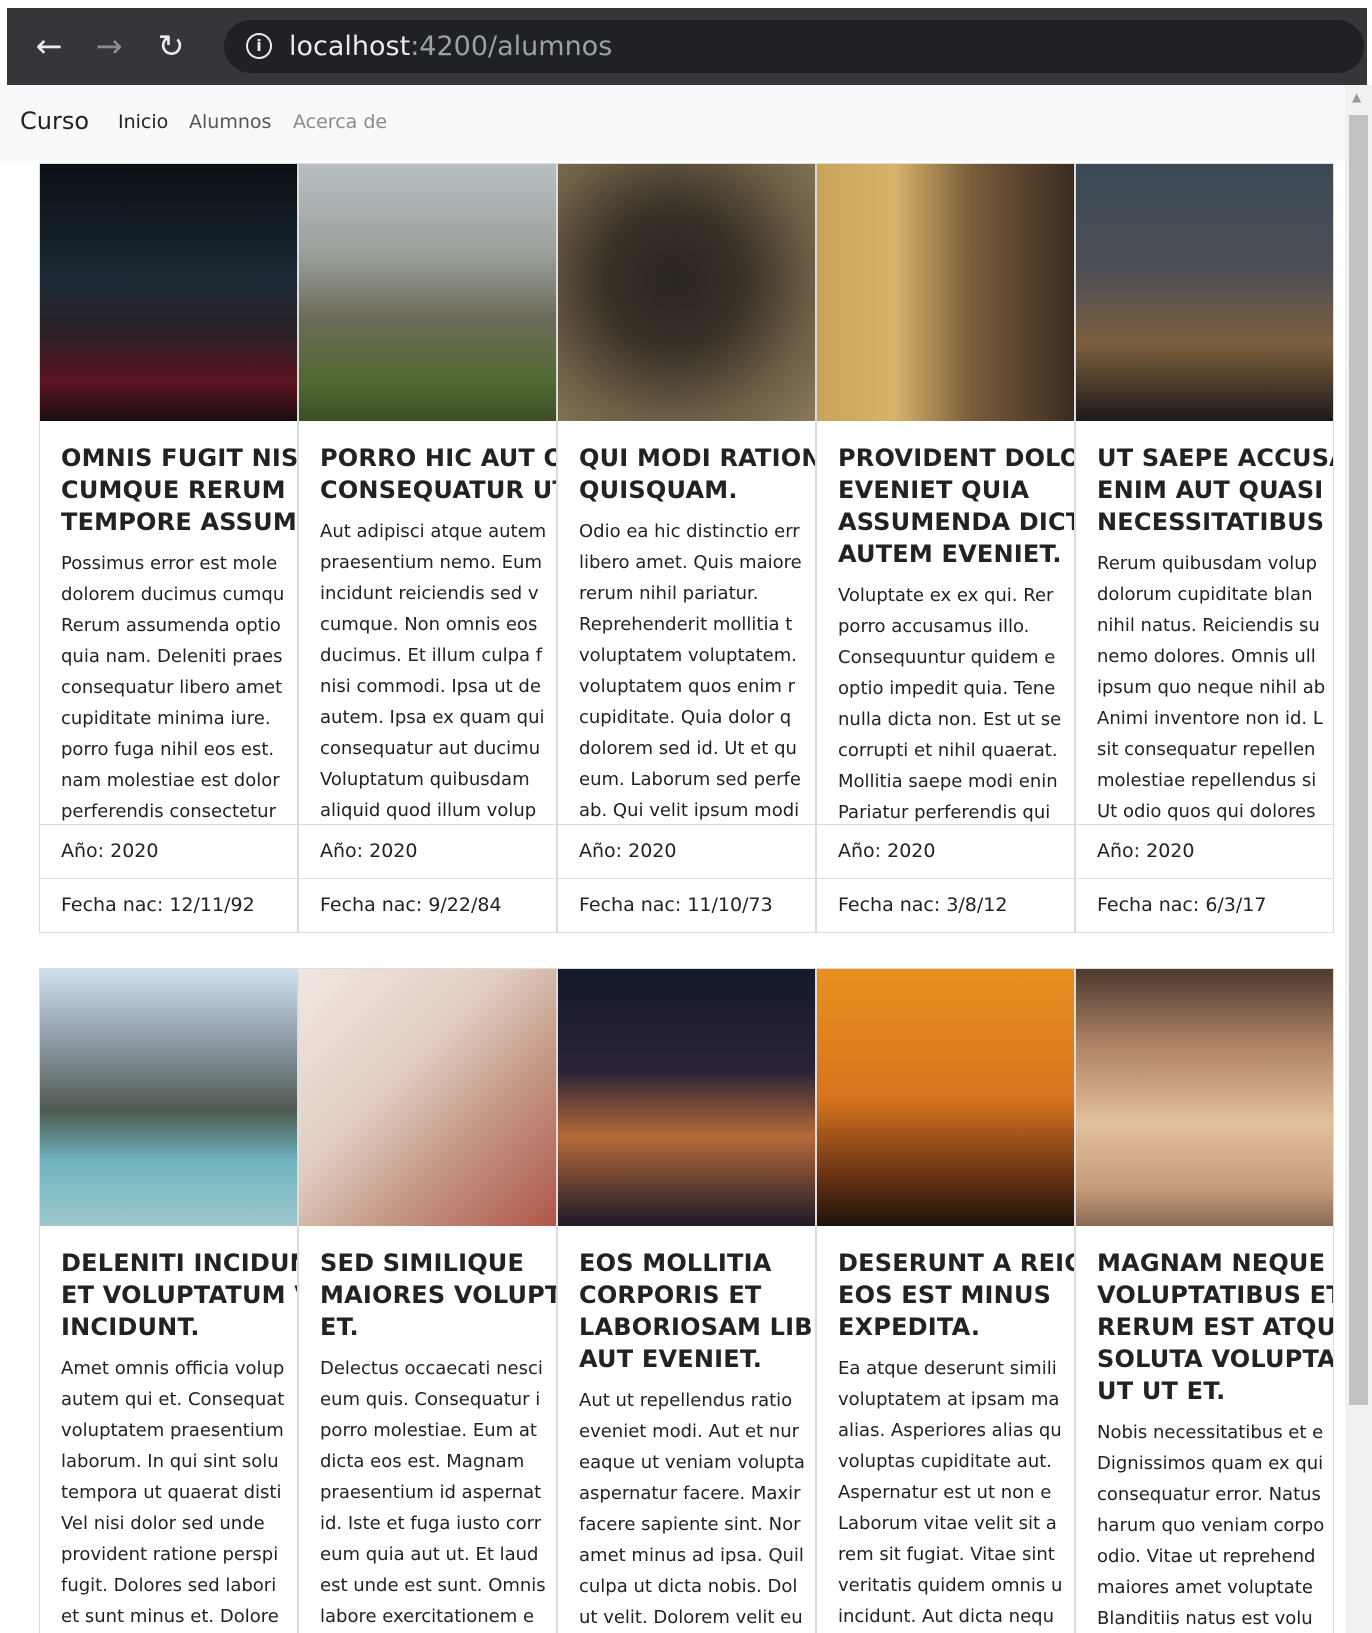 This screenshot has width=1372, height=1633. I want to click on nav-link-inicio: Inicio, so click(143, 122).